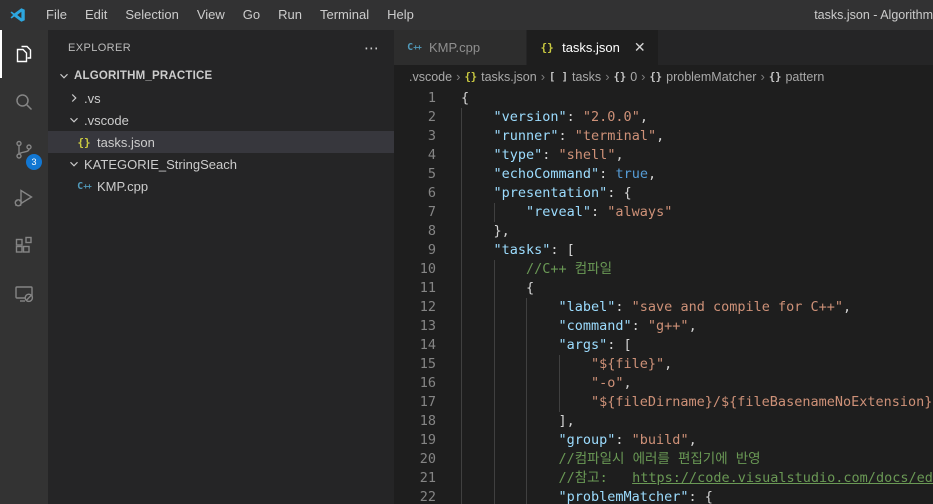  What do you see at coordinates (663, 98) in the screenshot?
I see `code-line-1: 1{` at bounding box center [663, 98].